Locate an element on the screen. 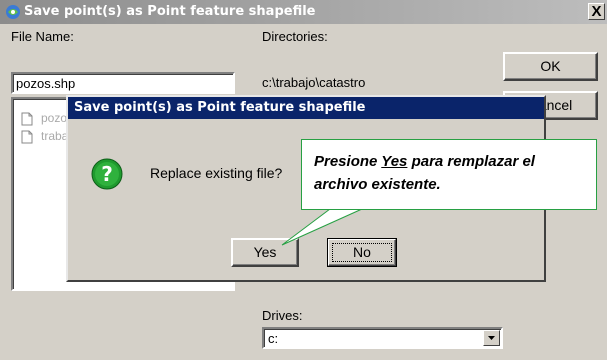 This screenshot has height=360, width=607. file-name-value: pozos.shp is located at coordinates (46, 83).